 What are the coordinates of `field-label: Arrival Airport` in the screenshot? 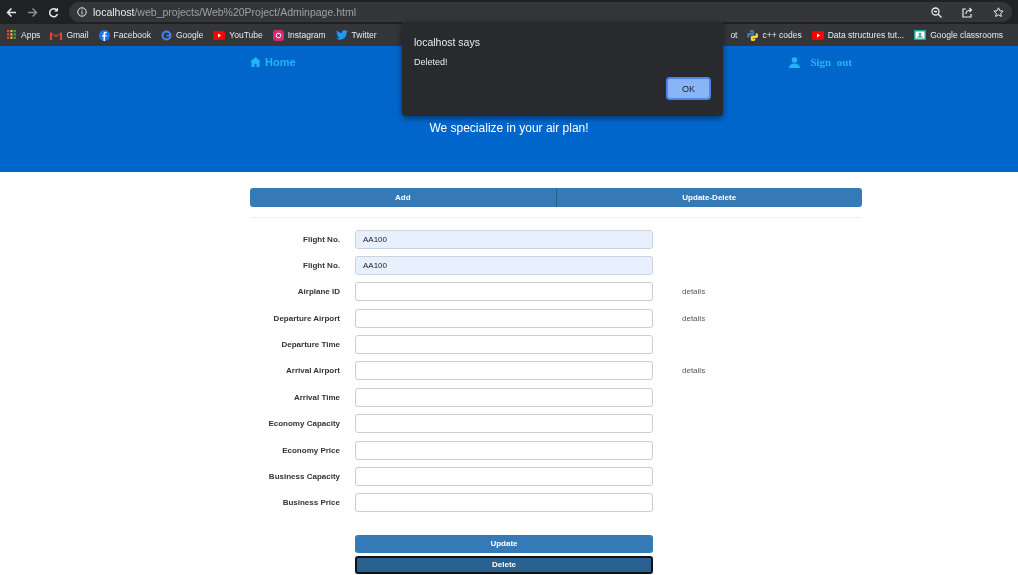 It's located at (312, 371).